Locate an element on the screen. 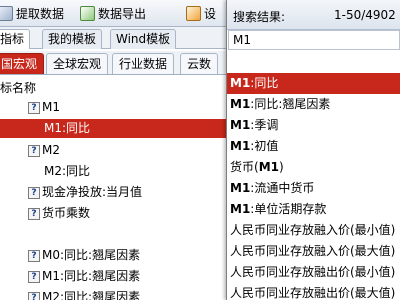  tree-node-label: M1:同比 is located at coordinates (67, 128).